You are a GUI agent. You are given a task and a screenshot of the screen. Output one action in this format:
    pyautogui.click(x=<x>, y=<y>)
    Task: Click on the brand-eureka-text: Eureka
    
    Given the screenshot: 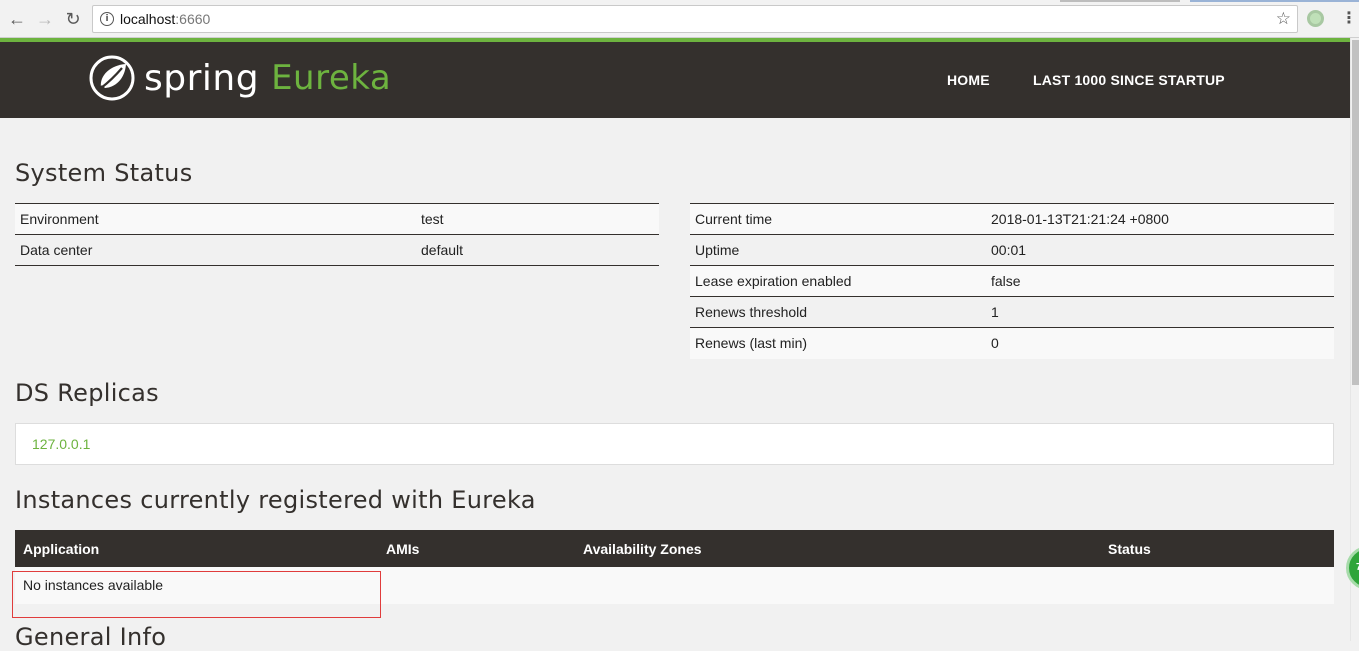 What is the action you would take?
    pyautogui.click(x=331, y=78)
    